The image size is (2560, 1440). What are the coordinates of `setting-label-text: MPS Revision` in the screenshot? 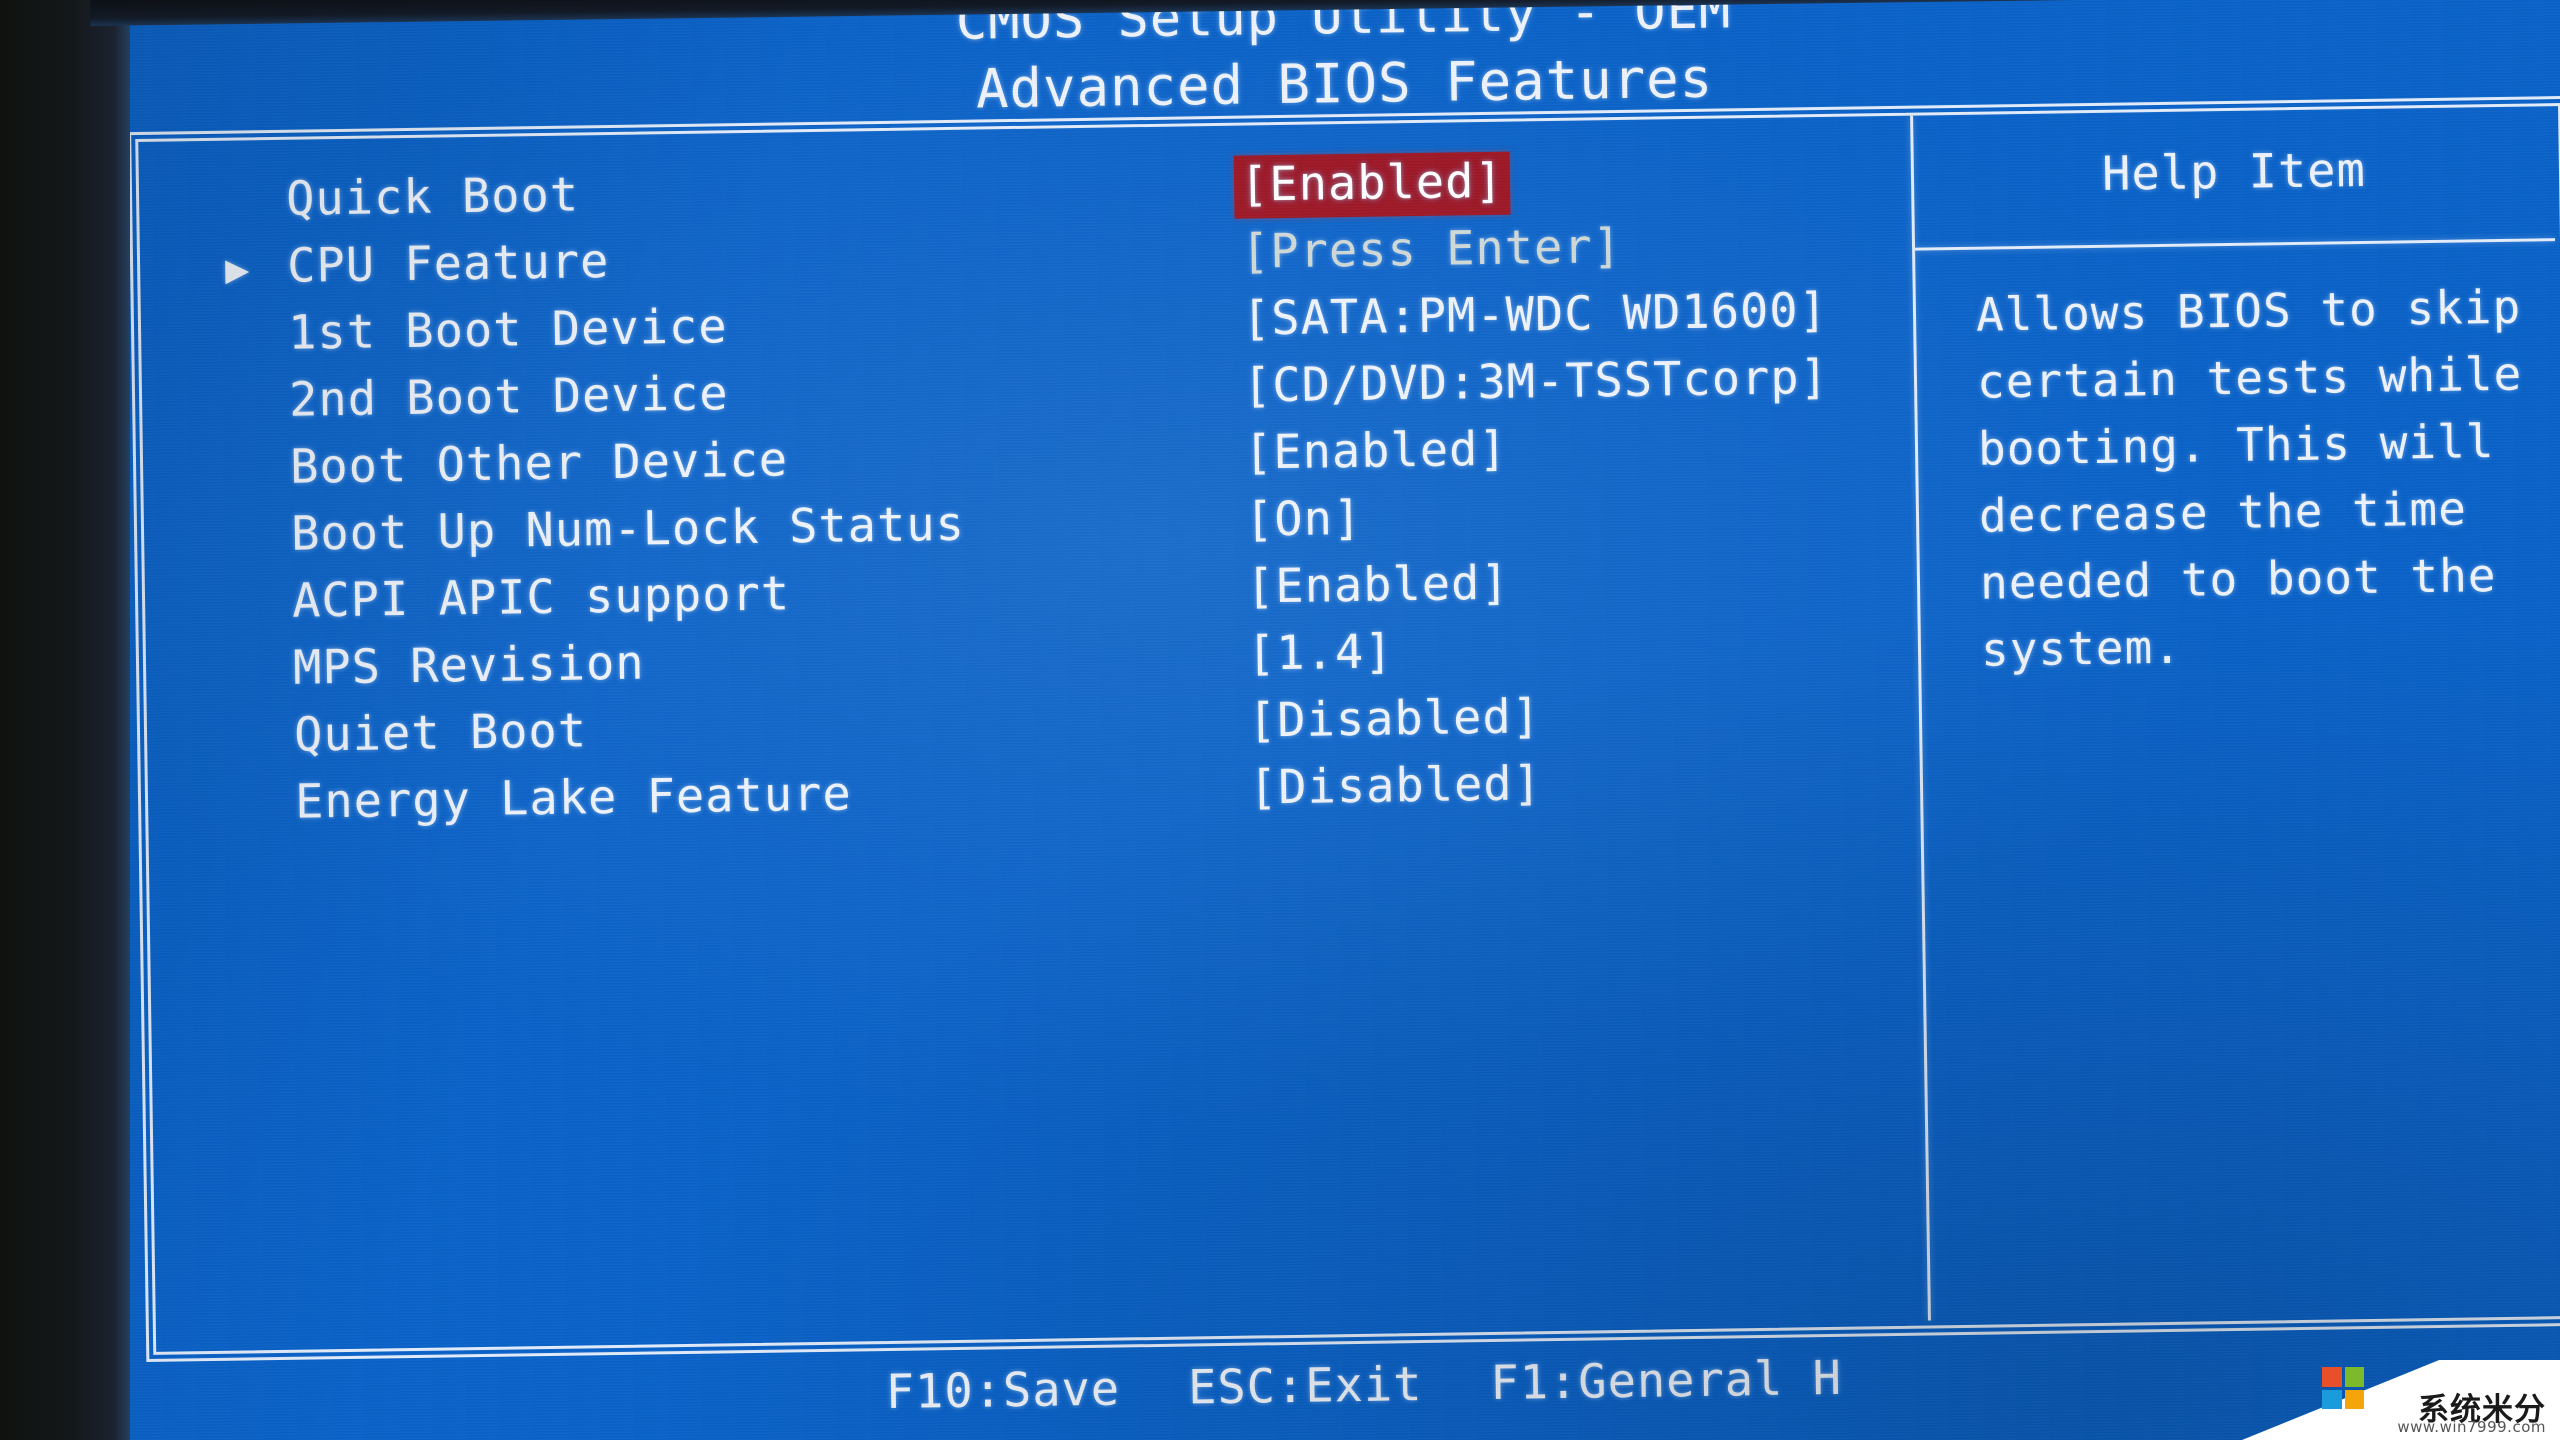 It's located at (469, 665).